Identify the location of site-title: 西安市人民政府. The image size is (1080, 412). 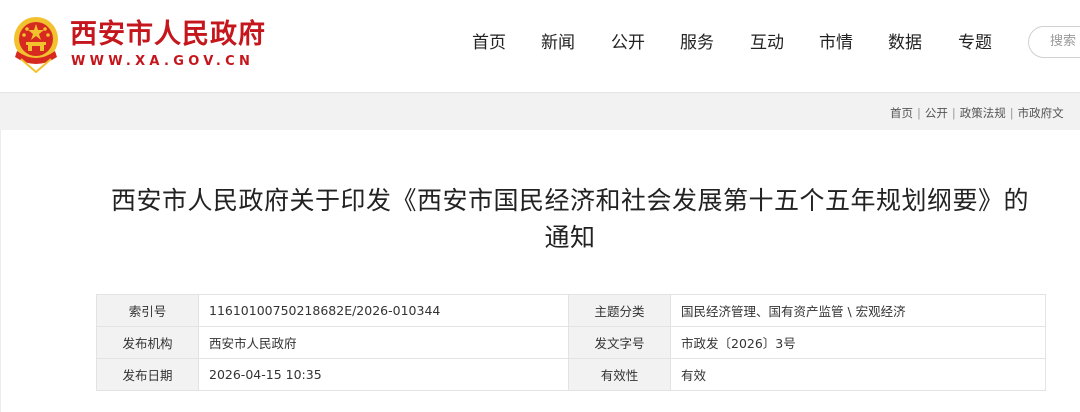
(168, 35).